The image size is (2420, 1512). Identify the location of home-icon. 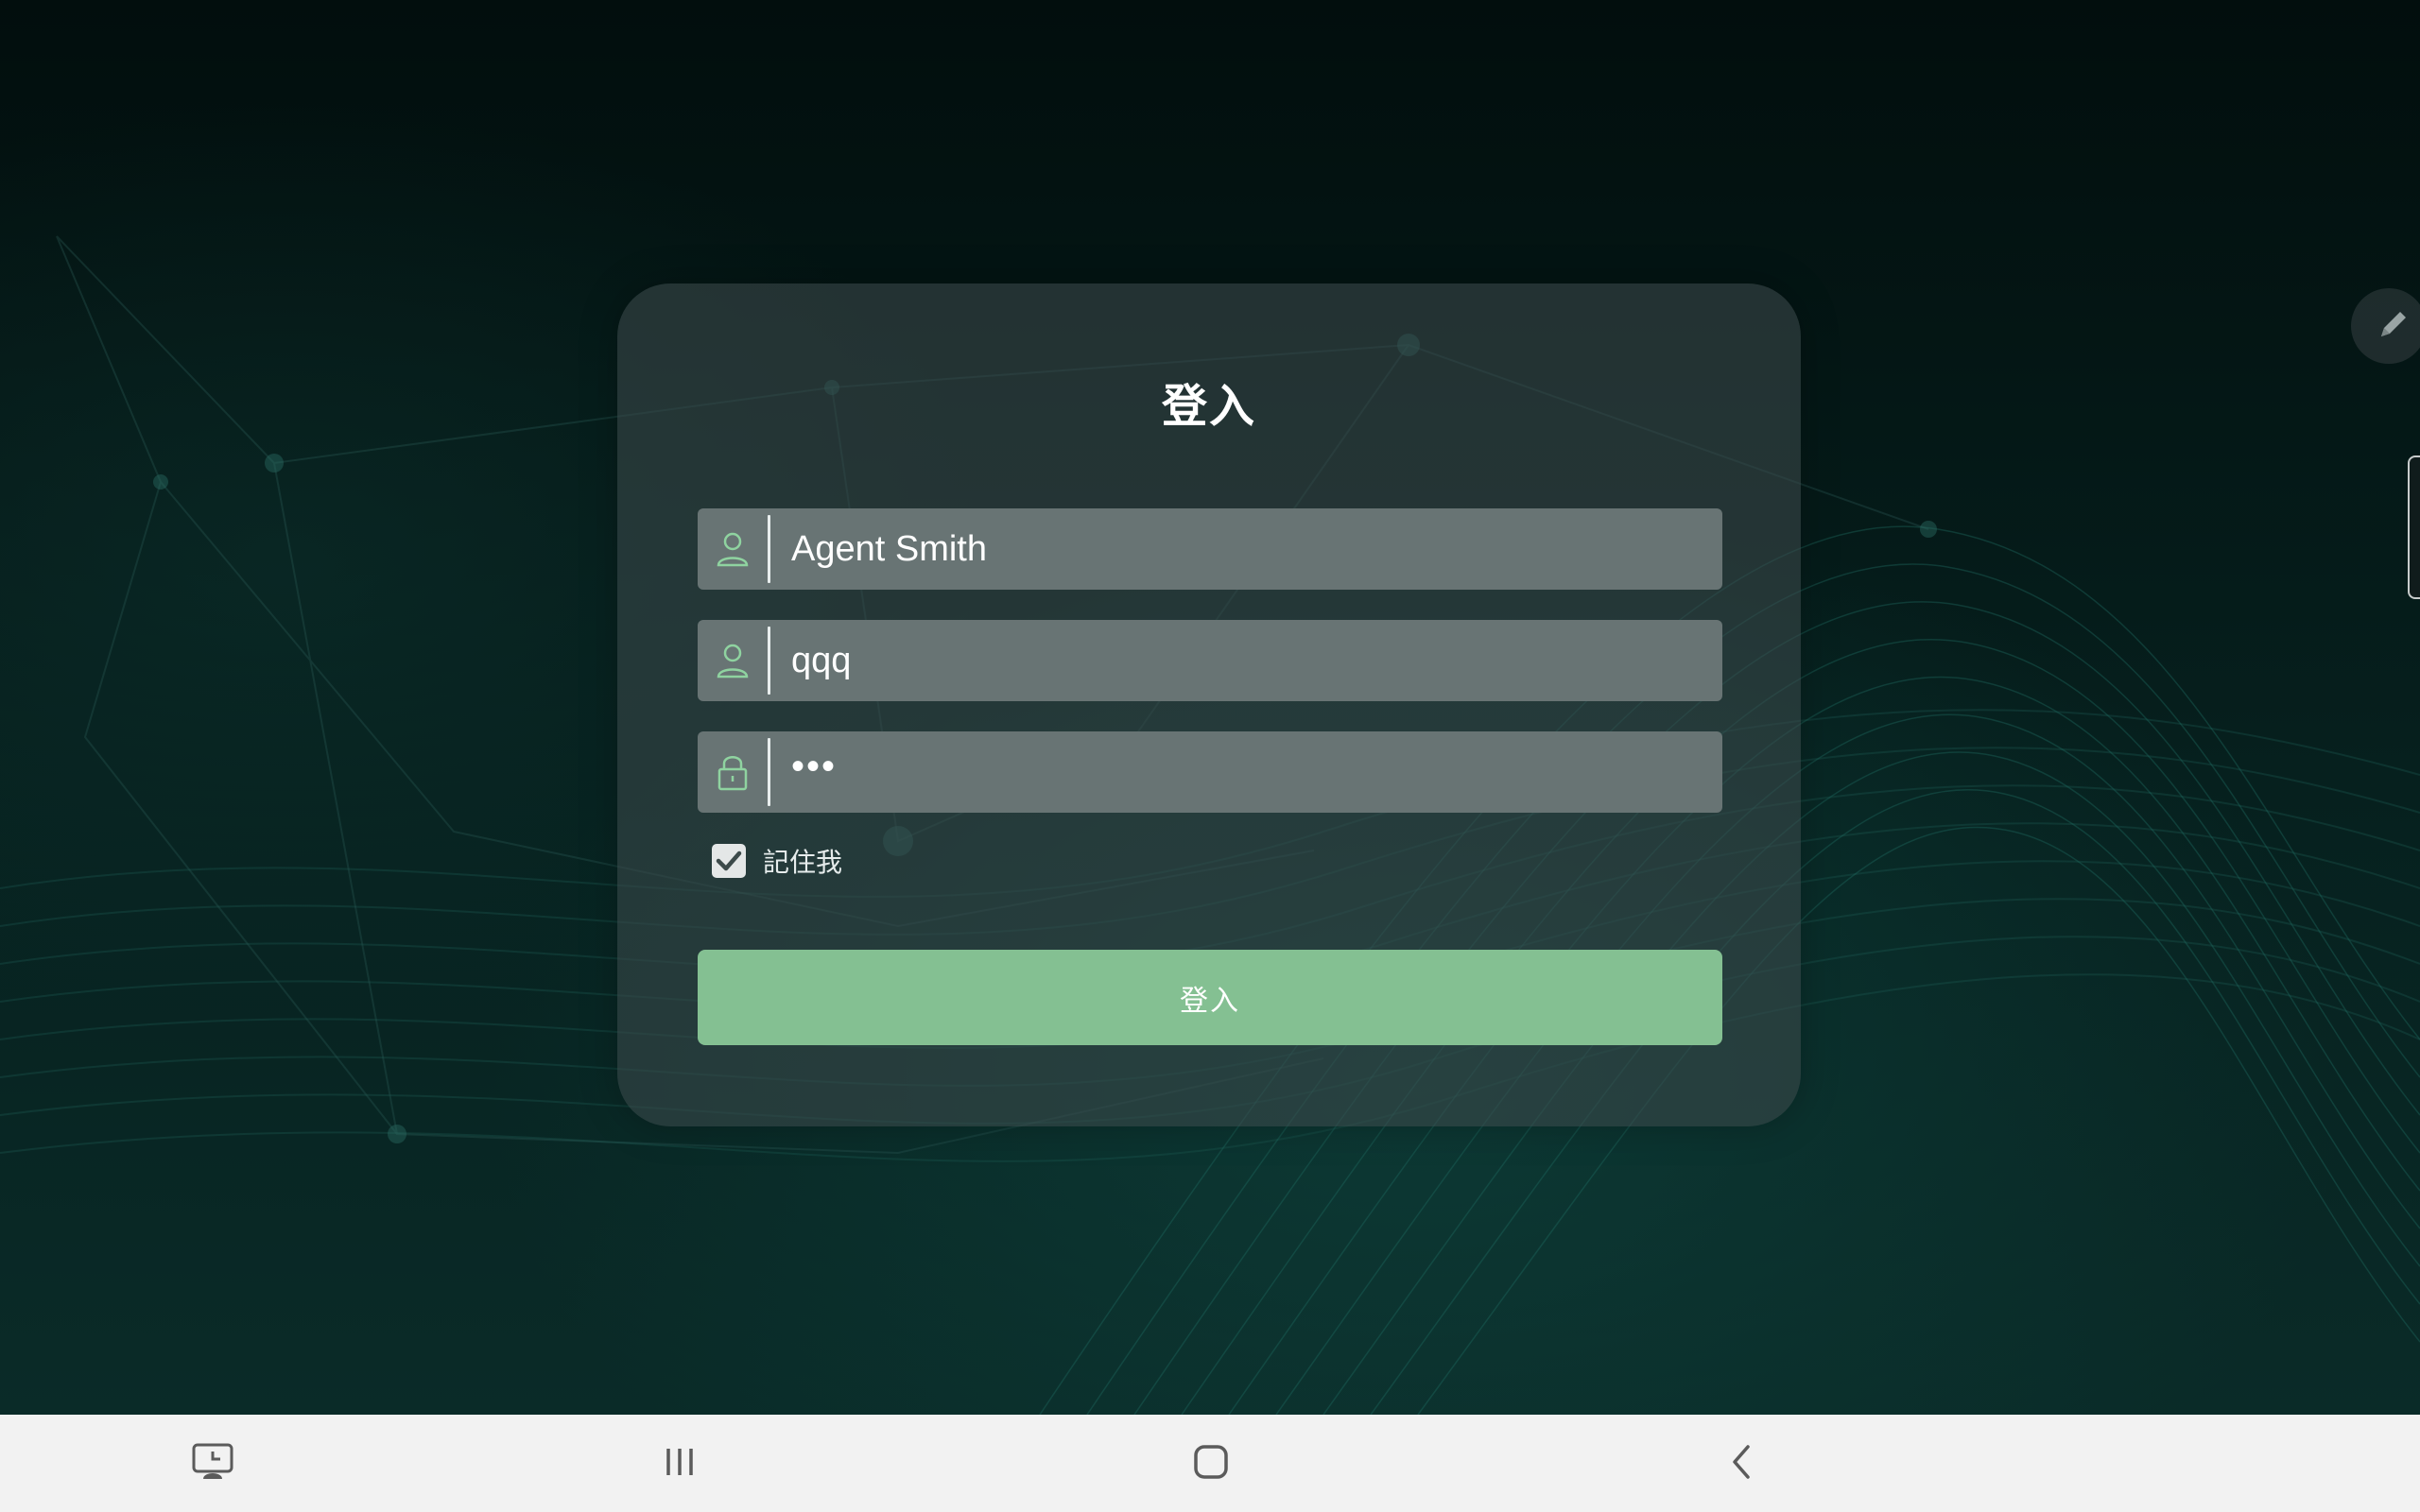
(1211, 1464).